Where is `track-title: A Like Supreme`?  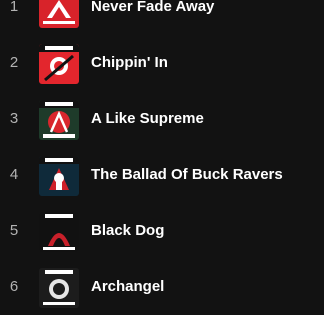 track-title: A Like Supreme is located at coordinates (147, 118).